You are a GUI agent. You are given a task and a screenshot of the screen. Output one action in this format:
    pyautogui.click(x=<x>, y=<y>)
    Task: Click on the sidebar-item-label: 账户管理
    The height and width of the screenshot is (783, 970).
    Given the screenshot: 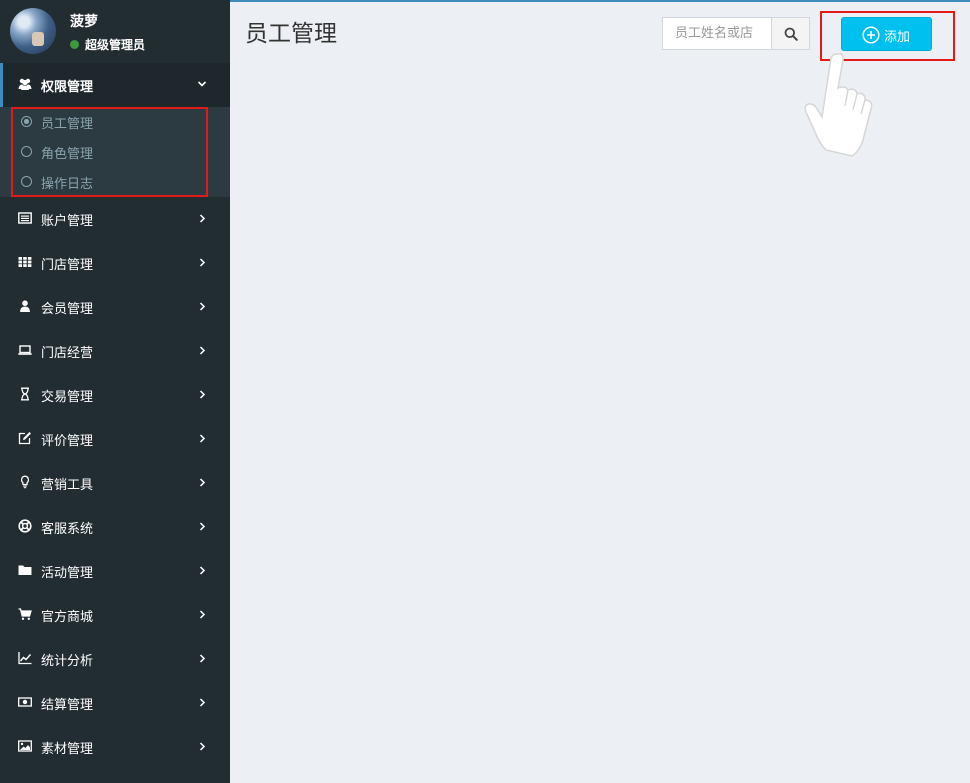 What is the action you would take?
    pyautogui.click(x=67, y=221)
    